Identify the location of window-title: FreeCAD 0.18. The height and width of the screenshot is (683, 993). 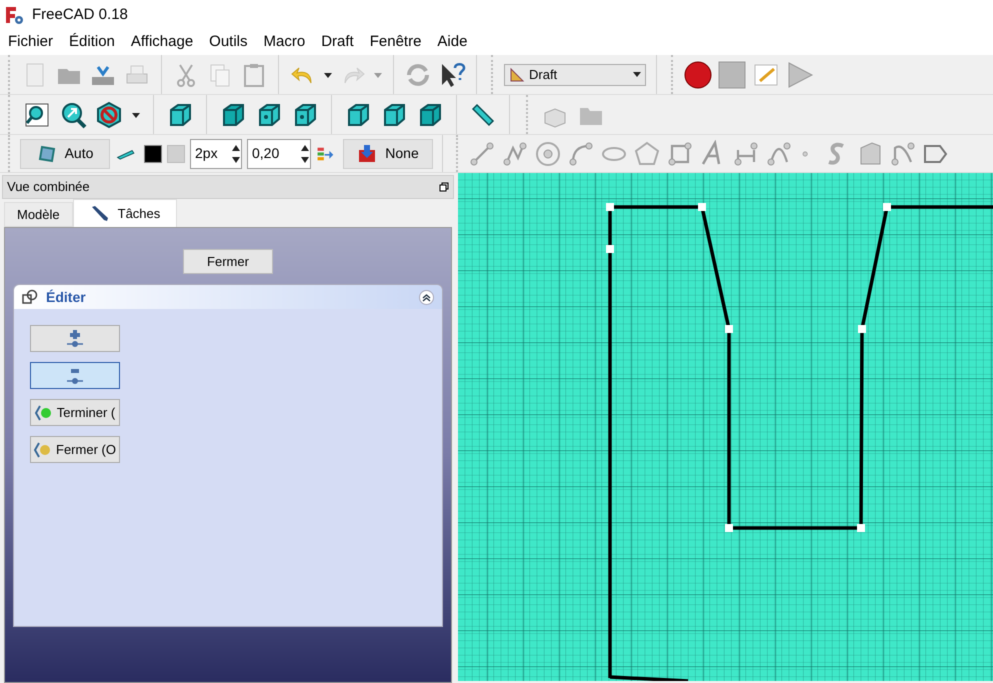
(80, 14).